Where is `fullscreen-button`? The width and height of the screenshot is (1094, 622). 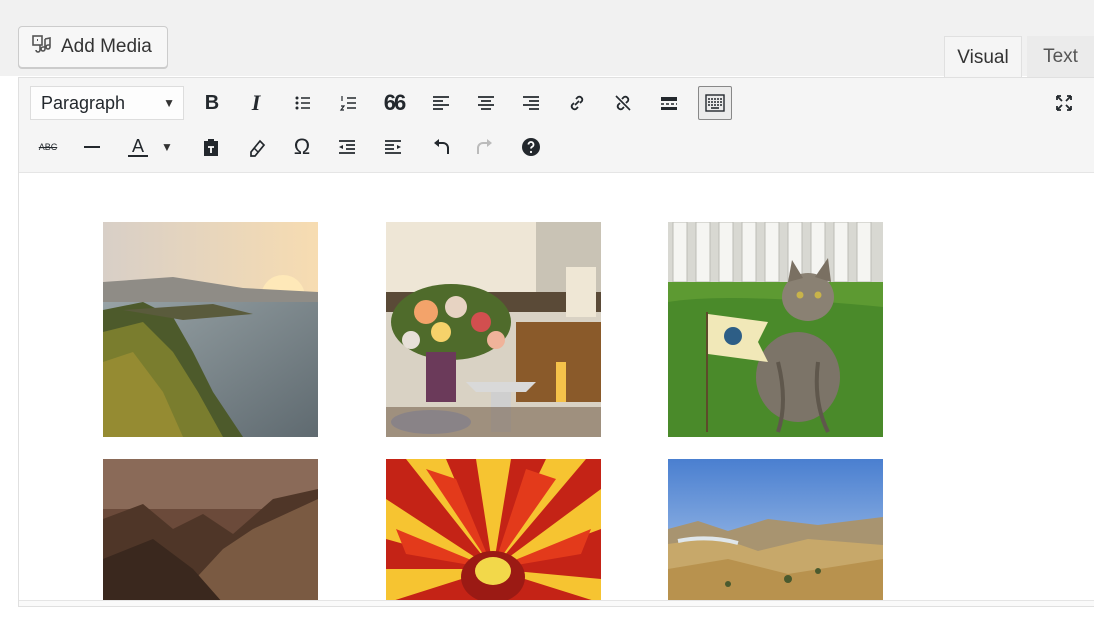 fullscreen-button is located at coordinates (1064, 103).